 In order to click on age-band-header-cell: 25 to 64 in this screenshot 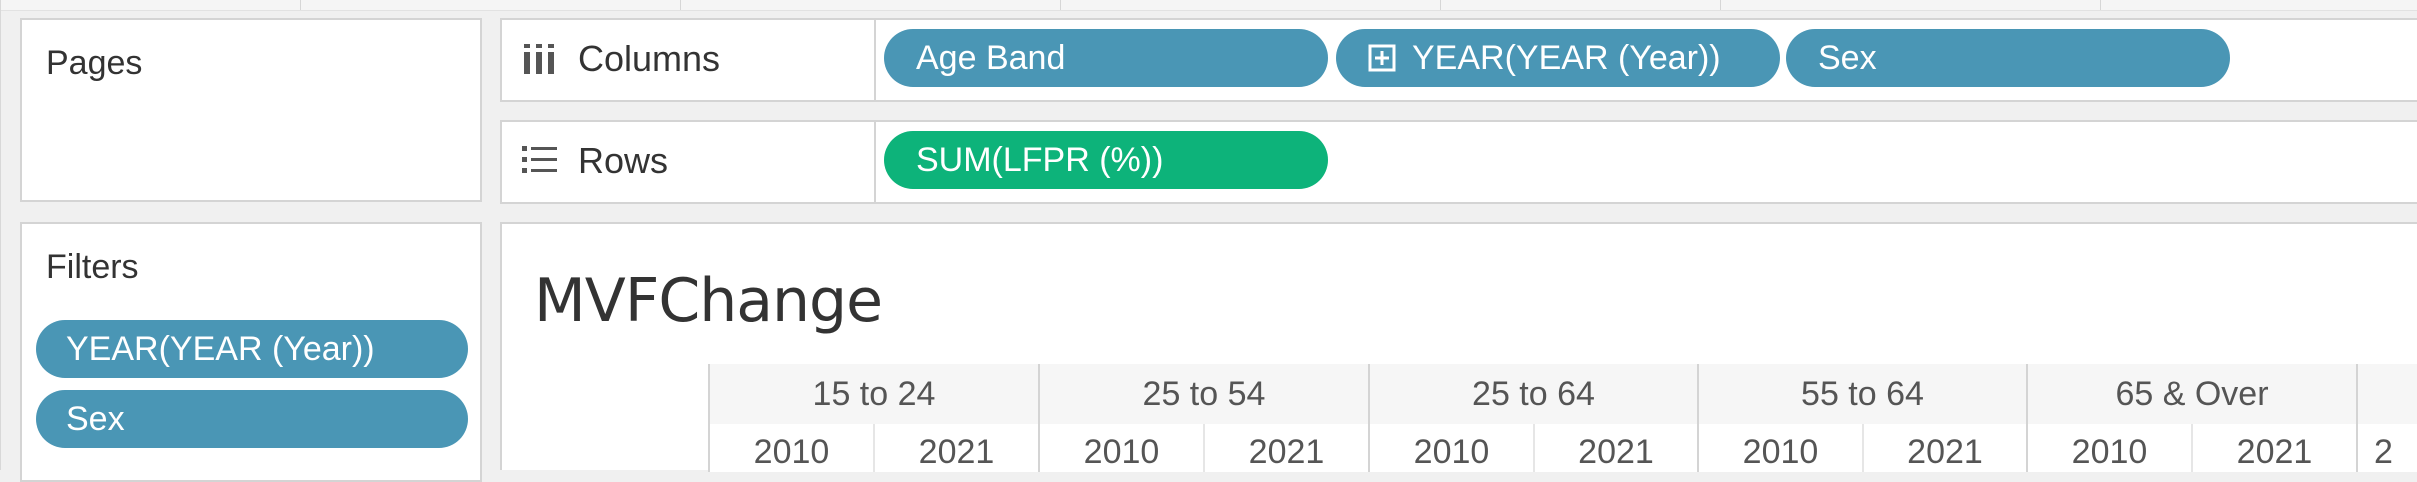, I will do `click(1532, 394)`.